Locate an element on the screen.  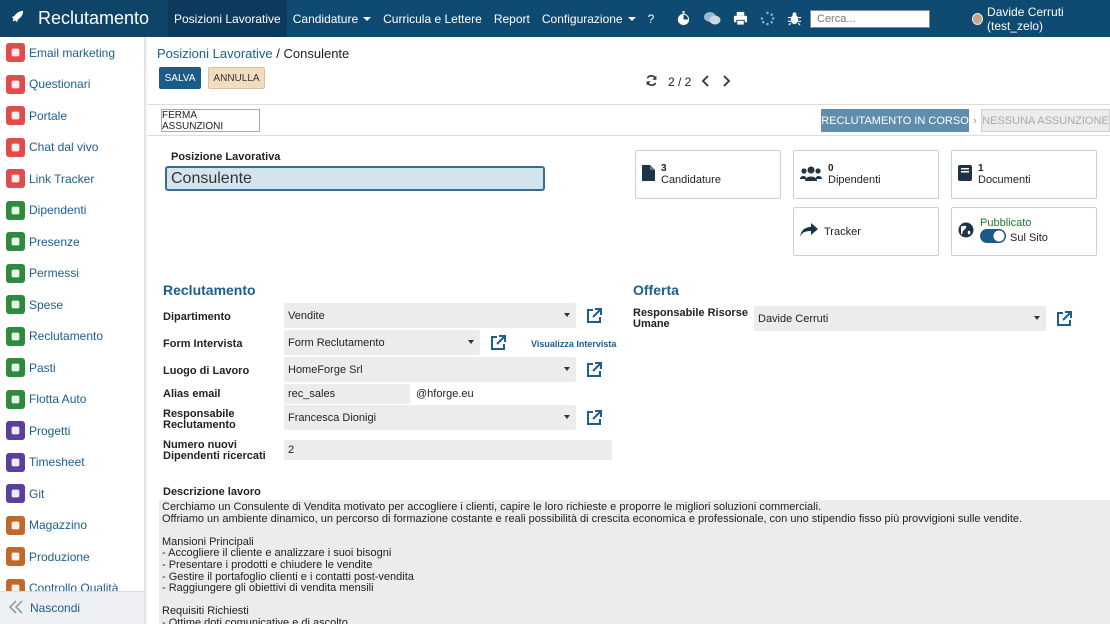
printer-icon is located at coordinates (740, 18).